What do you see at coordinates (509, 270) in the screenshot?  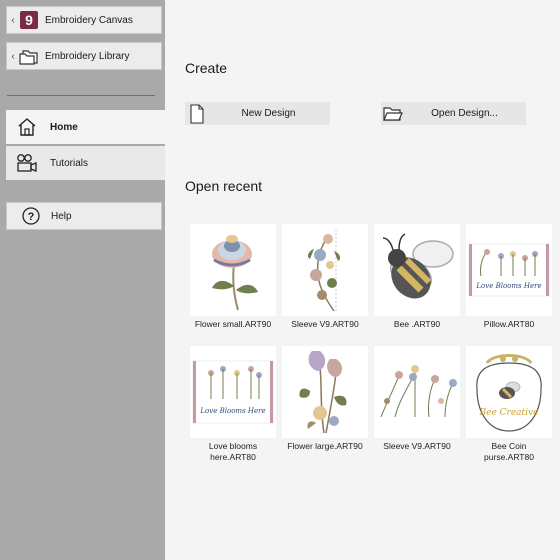 I see `pillow-thumbnail-icon: Love Blooms Here` at bounding box center [509, 270].